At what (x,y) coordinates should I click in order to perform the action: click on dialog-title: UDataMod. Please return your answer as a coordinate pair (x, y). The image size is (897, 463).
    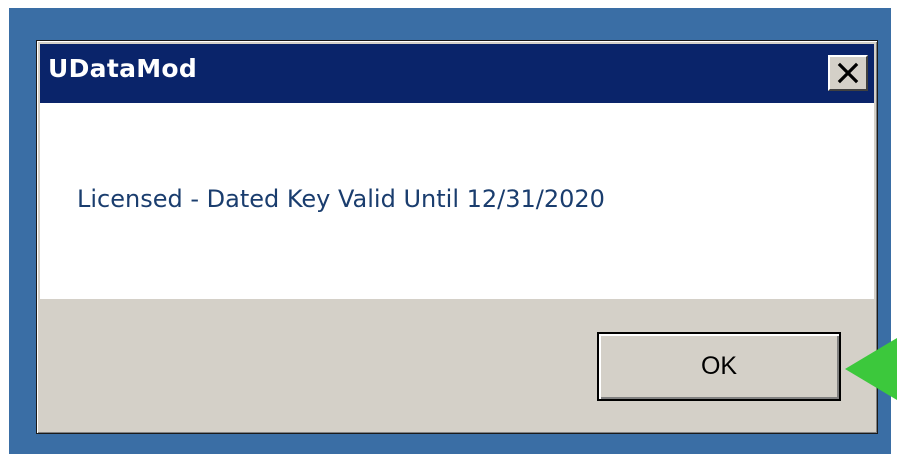
    Looking at the image, I should click on (123, 68).